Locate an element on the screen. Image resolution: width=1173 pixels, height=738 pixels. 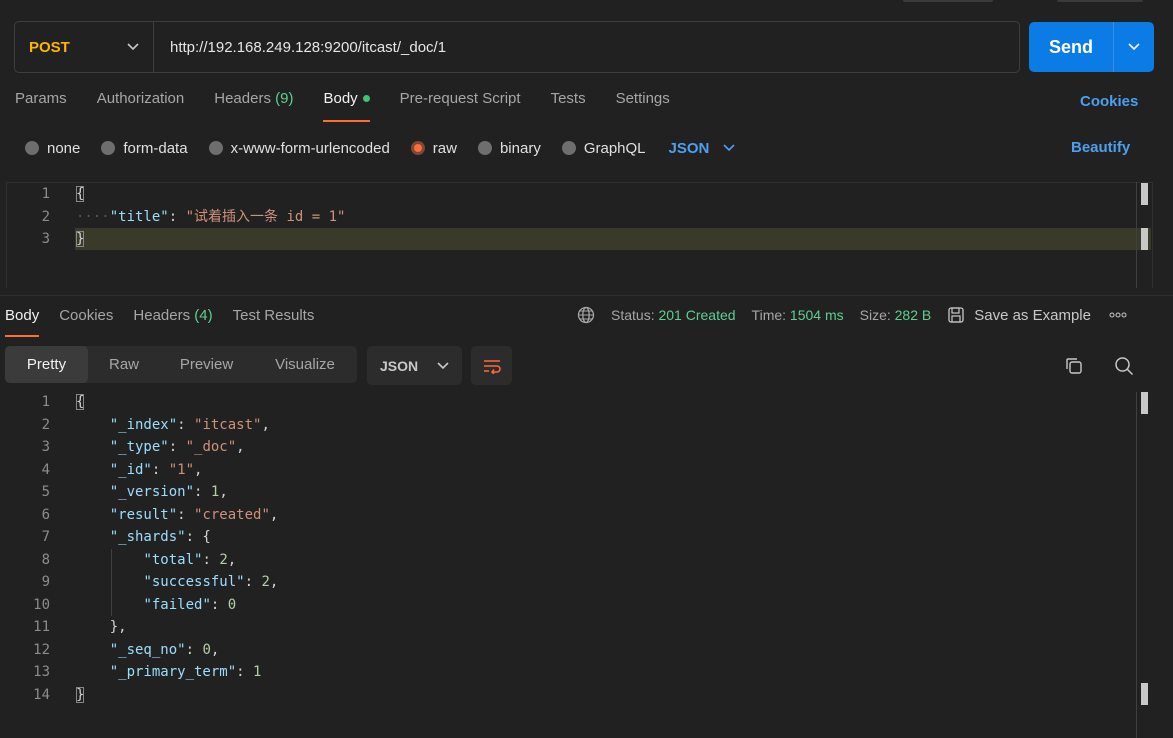
save-as-example-label: Save as Example is located at coordinates (1032, 315).